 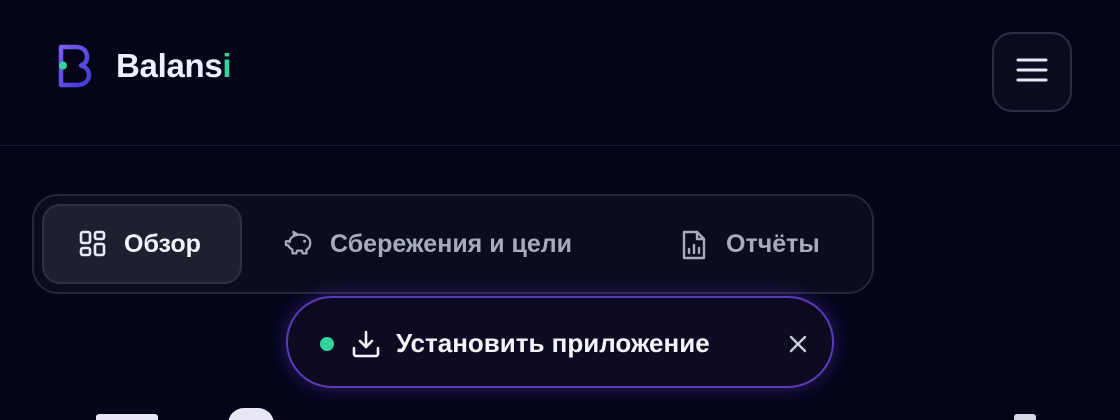 I want to click on install-app-banner: Установить приложение, so click(x=560, y=342).